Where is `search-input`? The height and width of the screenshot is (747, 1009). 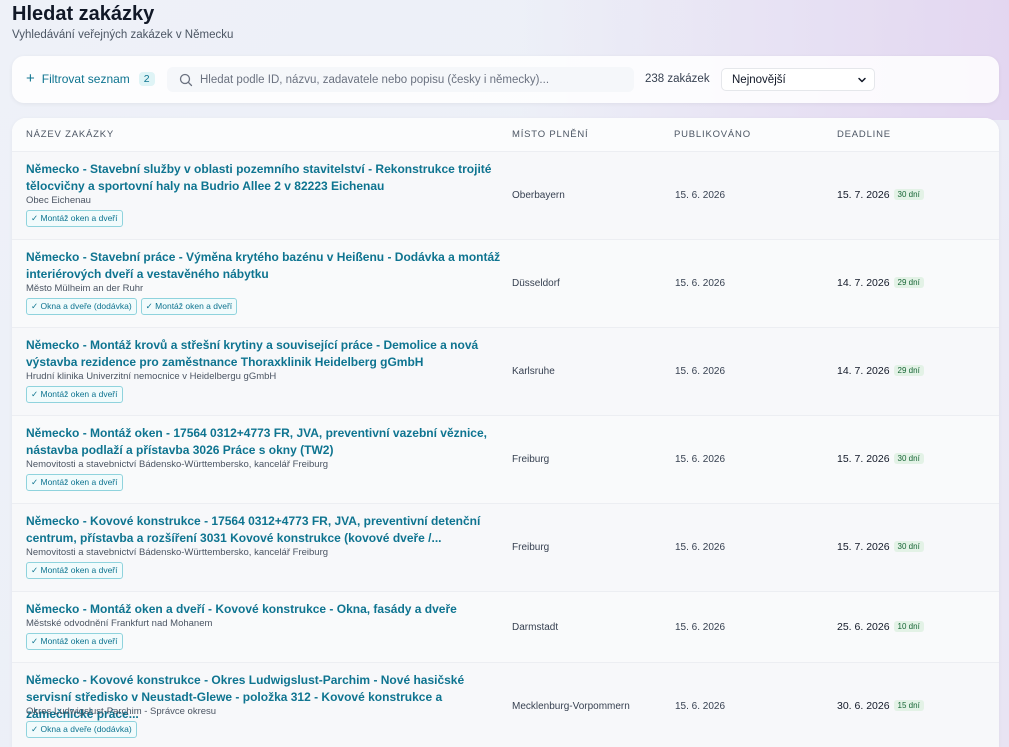 search-input is located at coordinates (415, 79).